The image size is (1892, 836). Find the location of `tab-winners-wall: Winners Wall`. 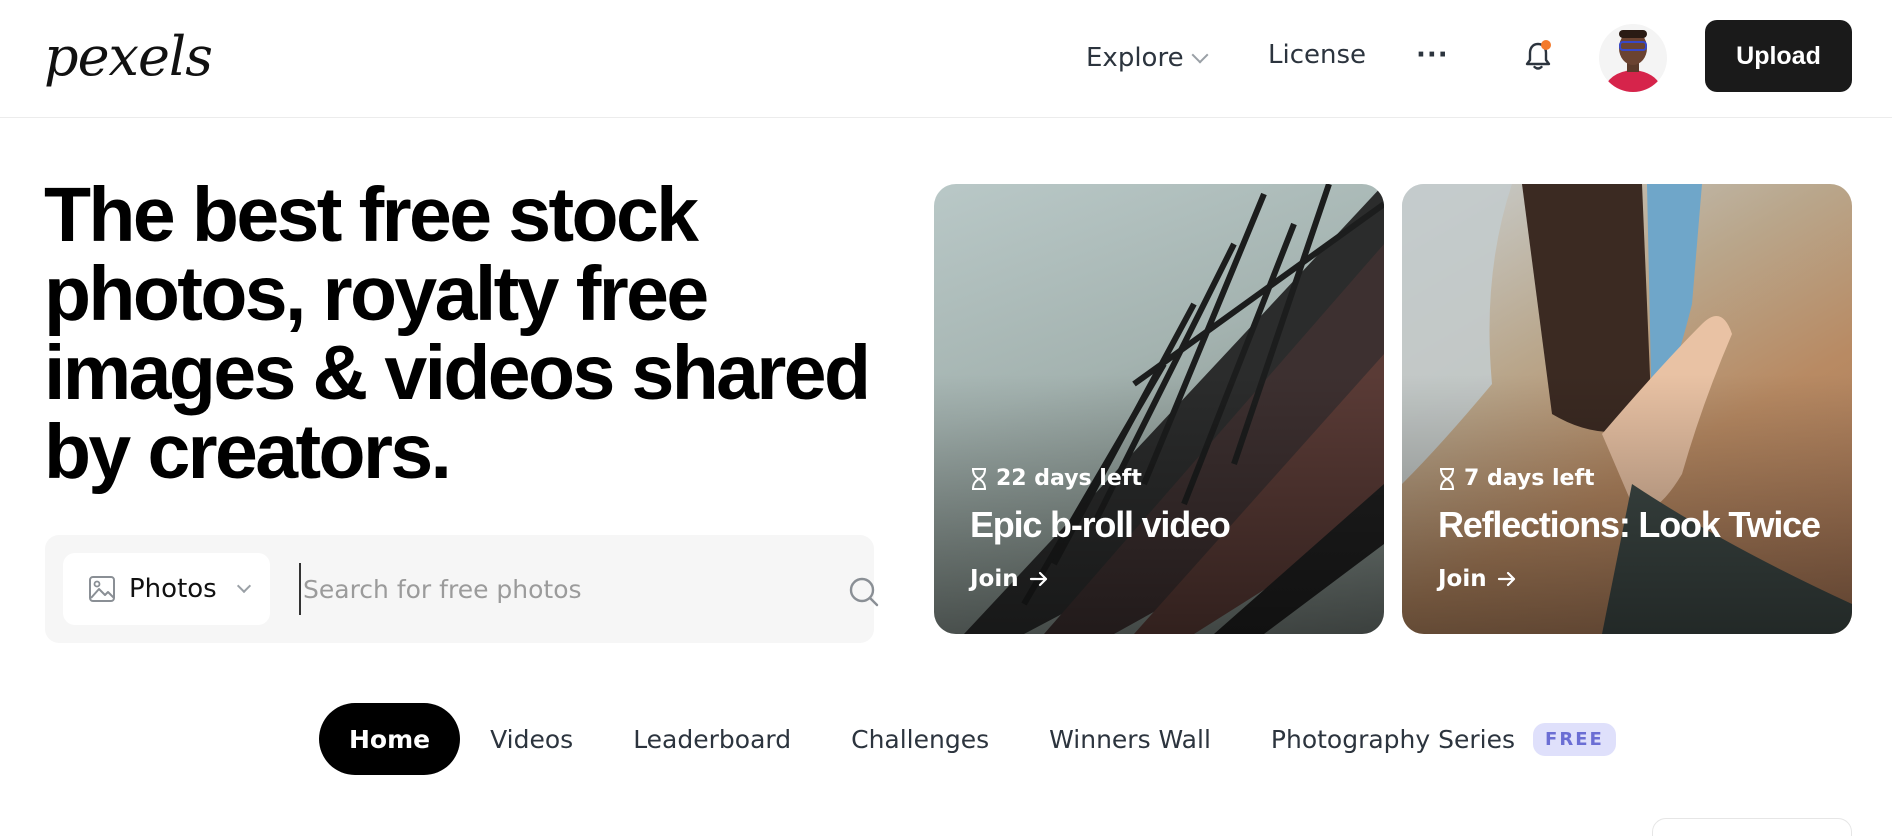

tab-winners-wall: Winners Wall is located at coordinates (1130, 739).